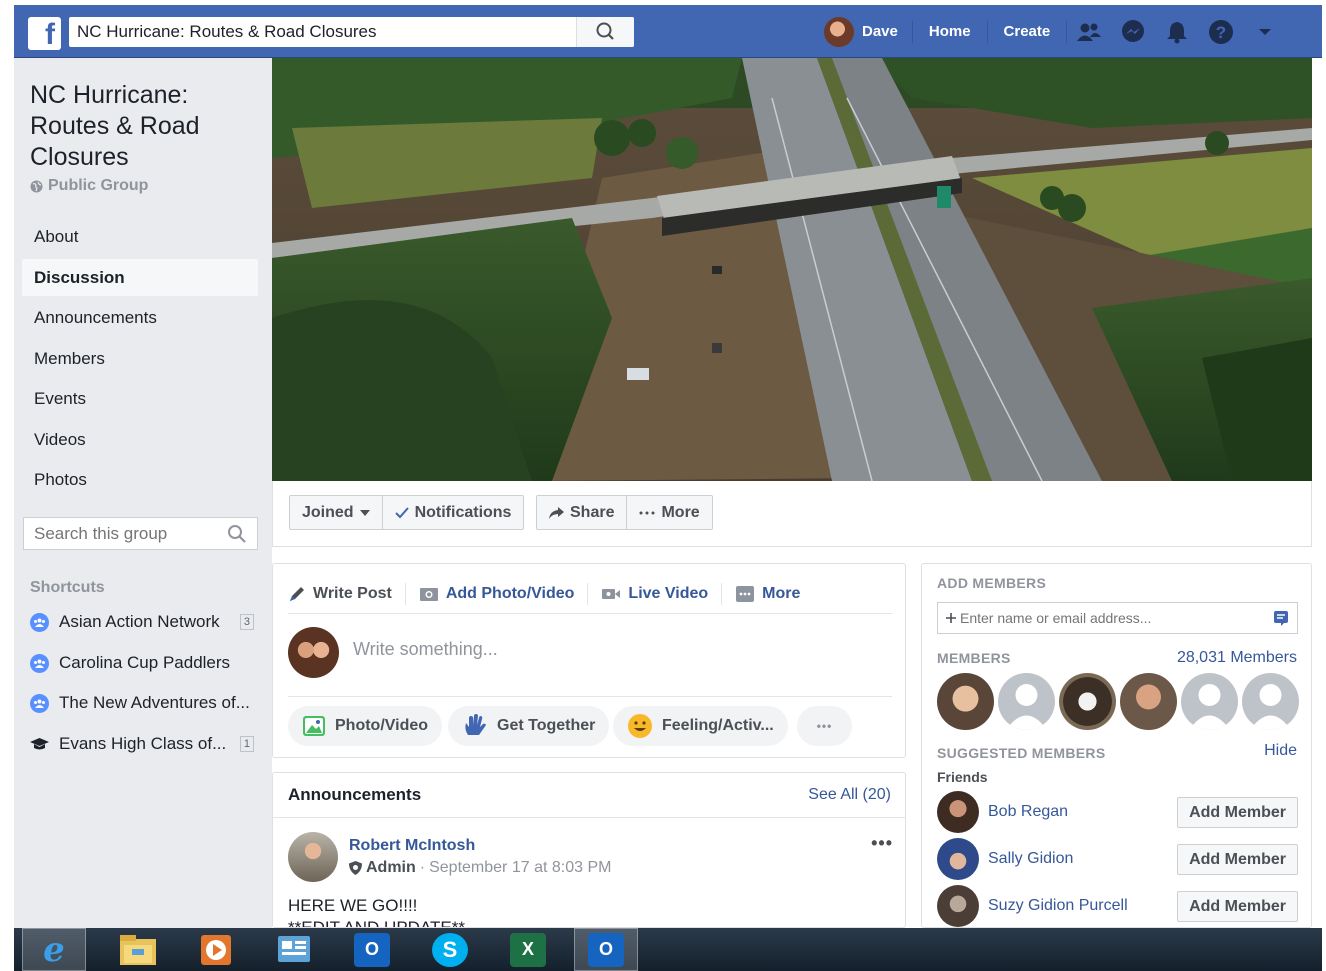  I want to click on post-author-link: Robert McIntosh, so click(412, 846).